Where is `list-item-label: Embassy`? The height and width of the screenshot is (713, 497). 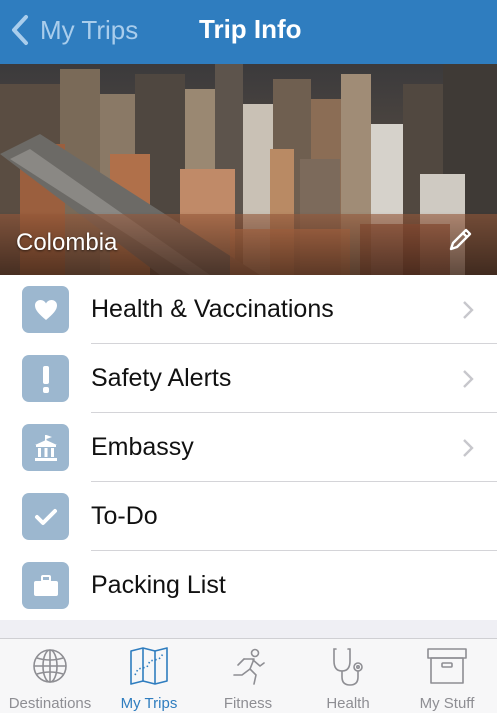
list-item-label: Embassy is located at coordinates (142, 447).